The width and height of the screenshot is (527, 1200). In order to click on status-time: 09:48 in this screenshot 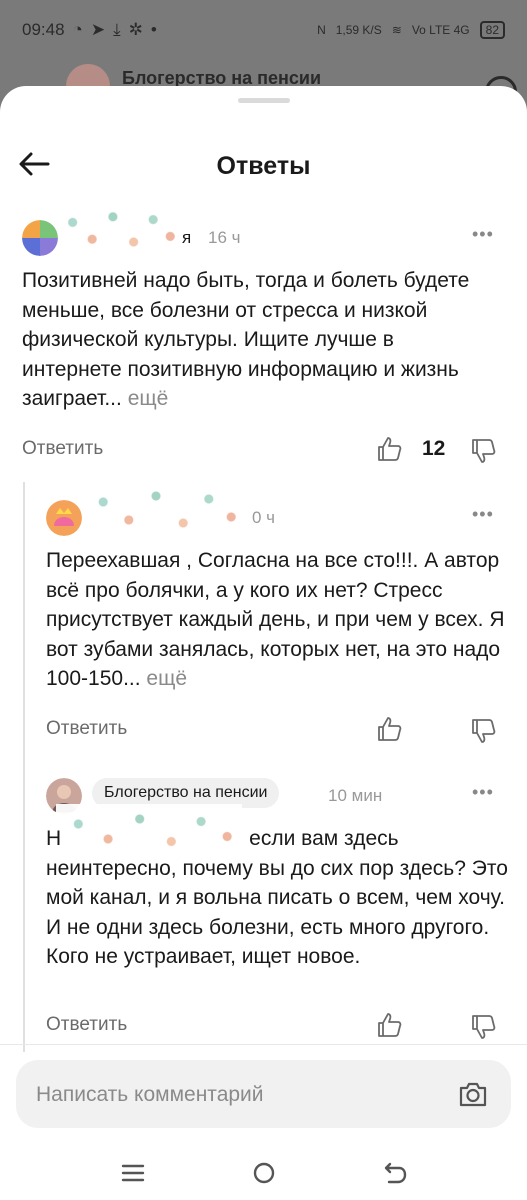, I will do `click(43, 29)`.